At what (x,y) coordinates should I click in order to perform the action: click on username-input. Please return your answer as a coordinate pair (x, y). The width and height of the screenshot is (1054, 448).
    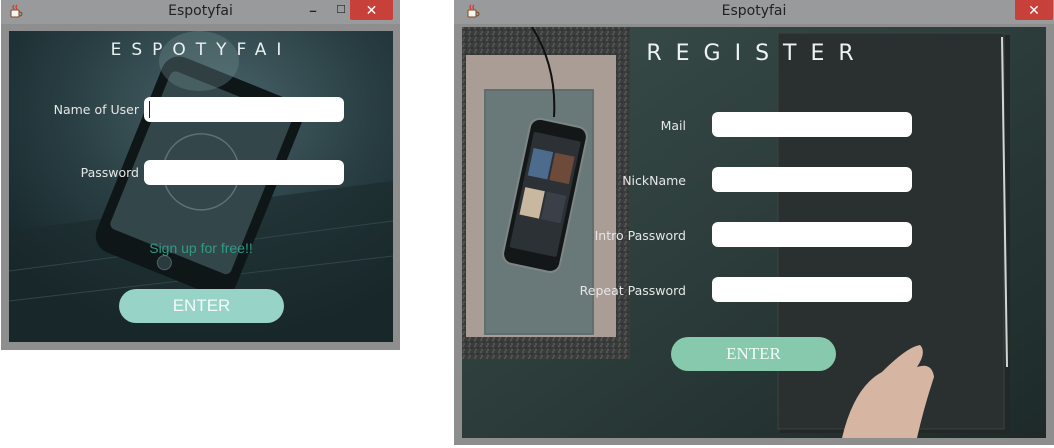
    Looking at the image, I should click on (244, 109).